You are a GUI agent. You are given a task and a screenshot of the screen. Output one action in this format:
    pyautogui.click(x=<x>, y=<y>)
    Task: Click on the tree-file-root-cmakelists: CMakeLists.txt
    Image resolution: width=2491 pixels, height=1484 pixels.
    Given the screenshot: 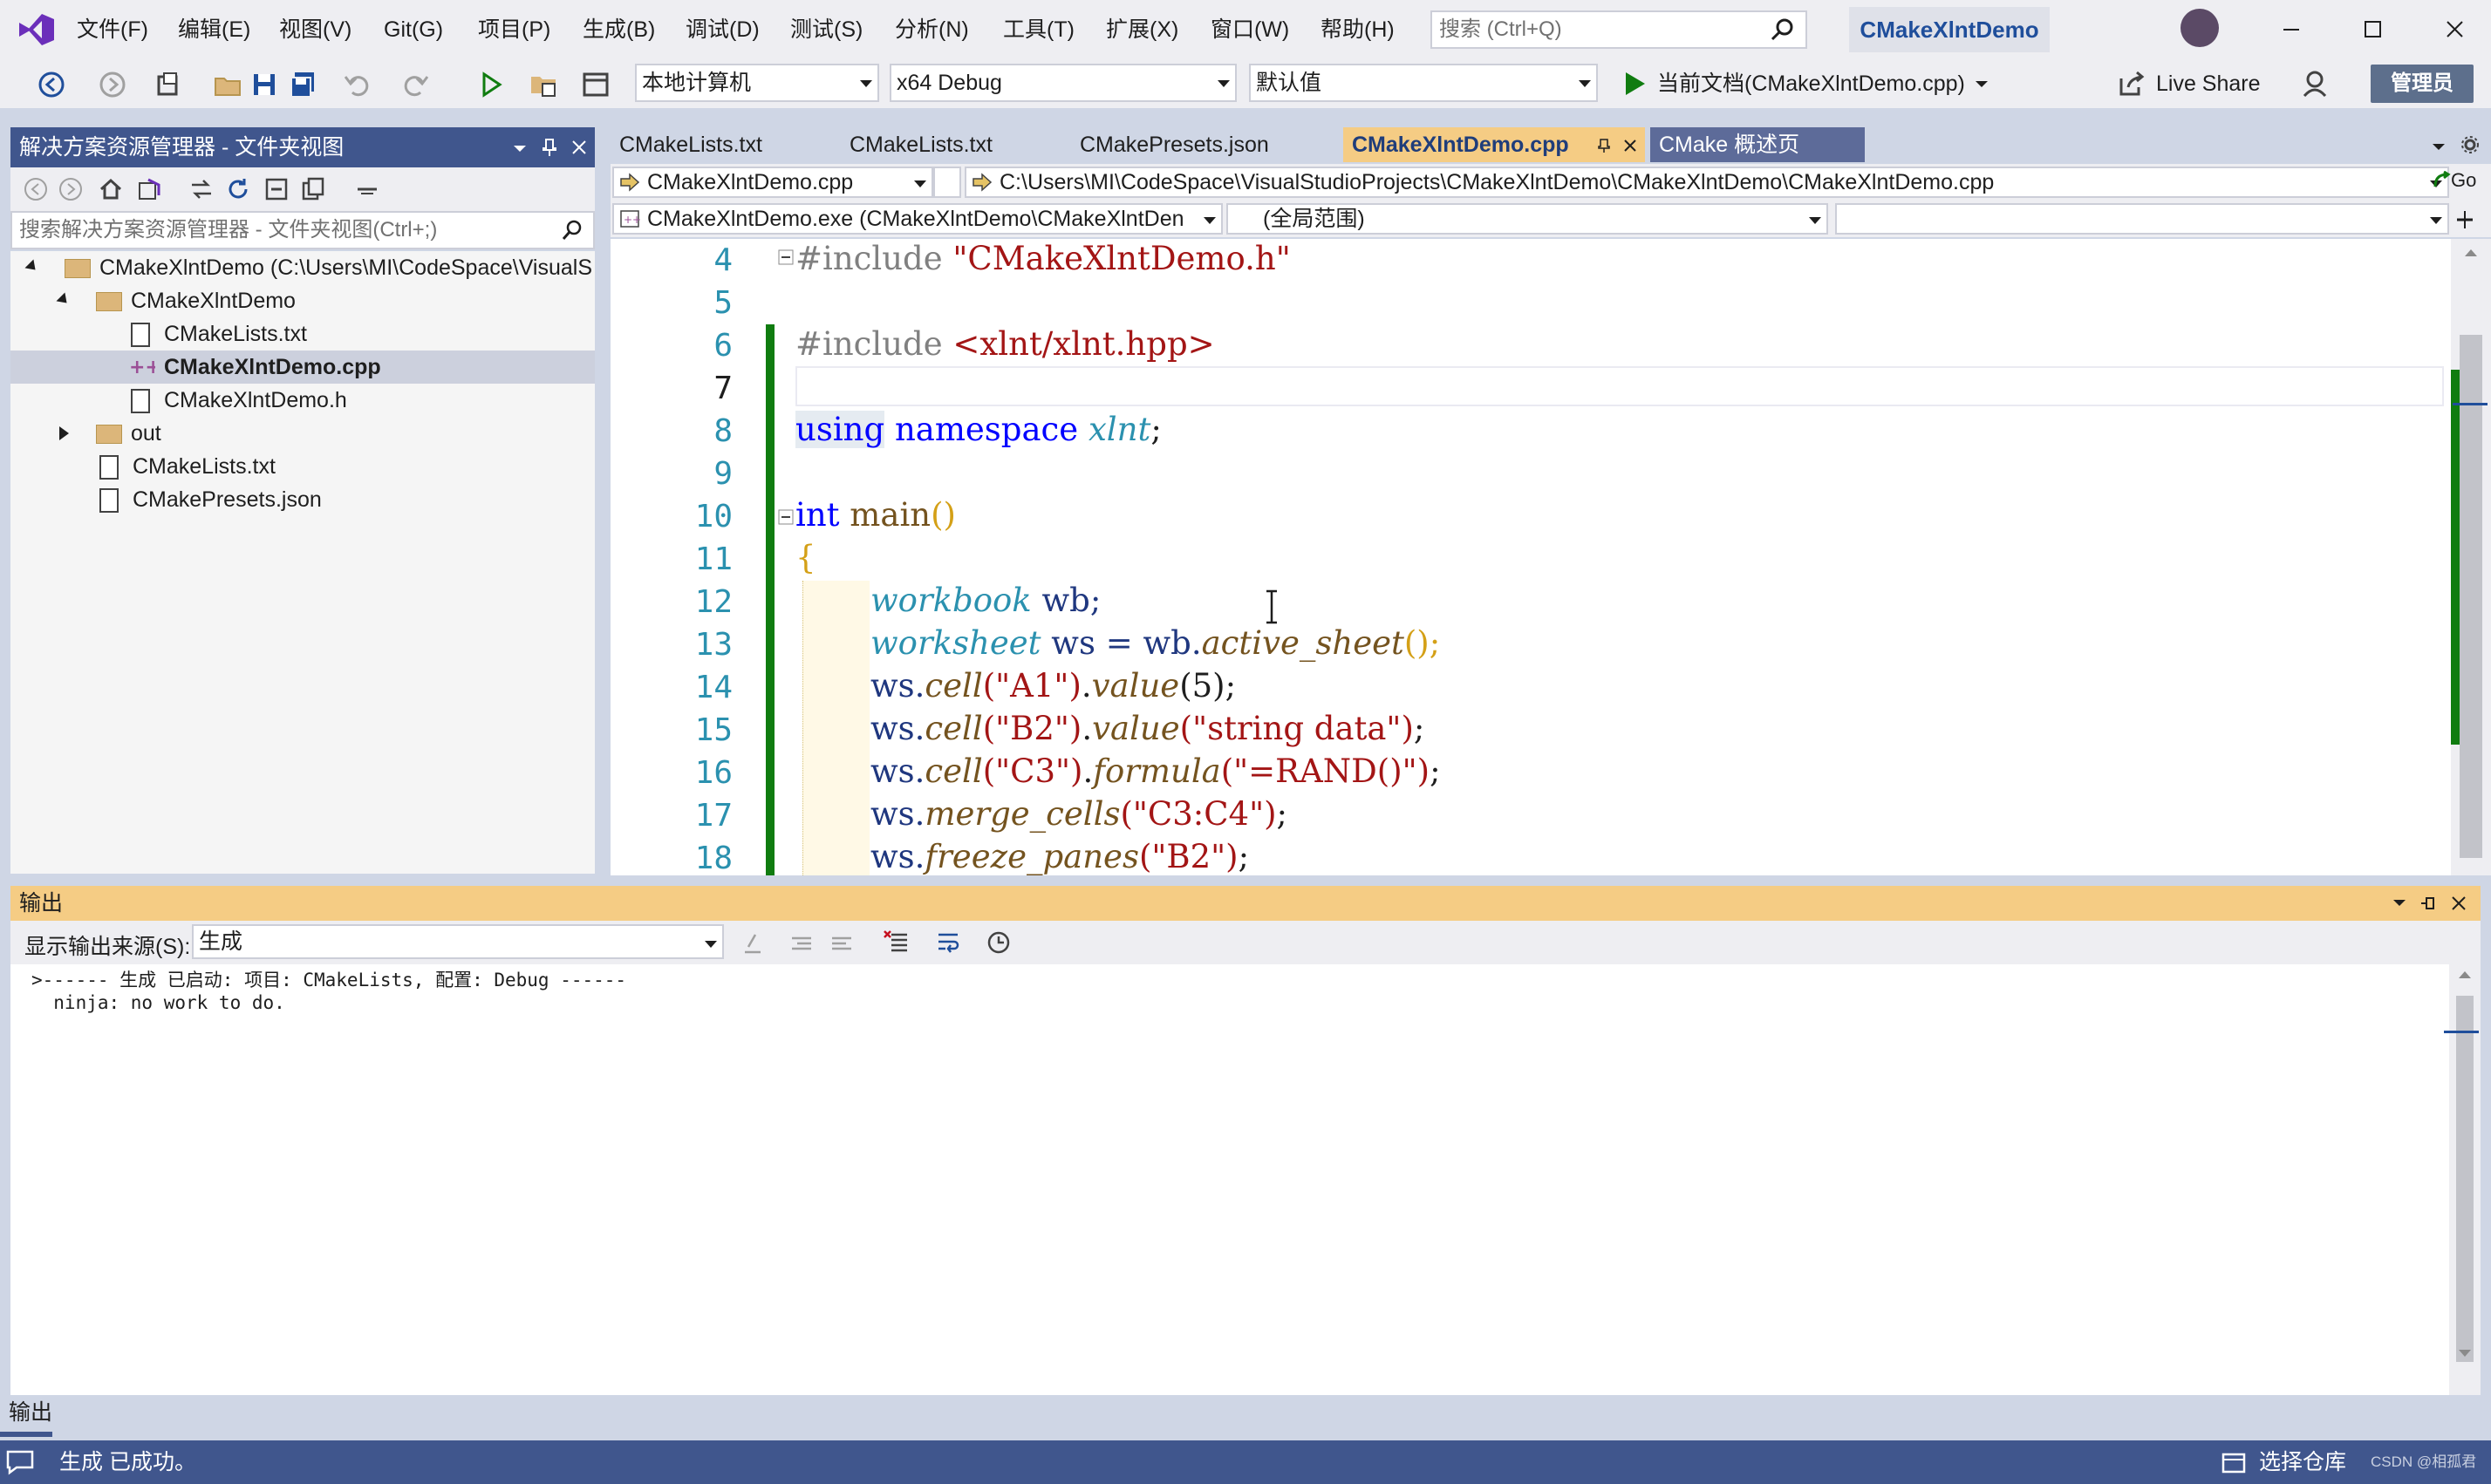 What is the action you would take?
    pyautogui.click(x=302, y=466)
    